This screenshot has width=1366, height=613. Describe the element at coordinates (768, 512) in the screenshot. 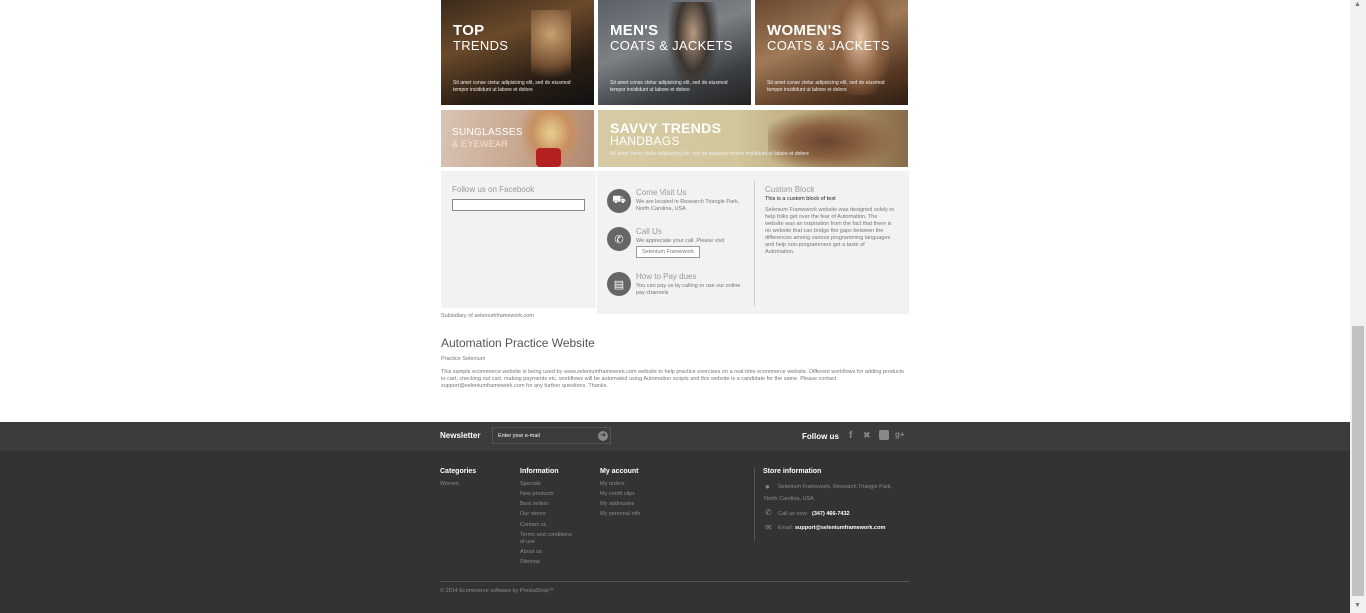

I see `phone-small-icon: ✆` at that location.